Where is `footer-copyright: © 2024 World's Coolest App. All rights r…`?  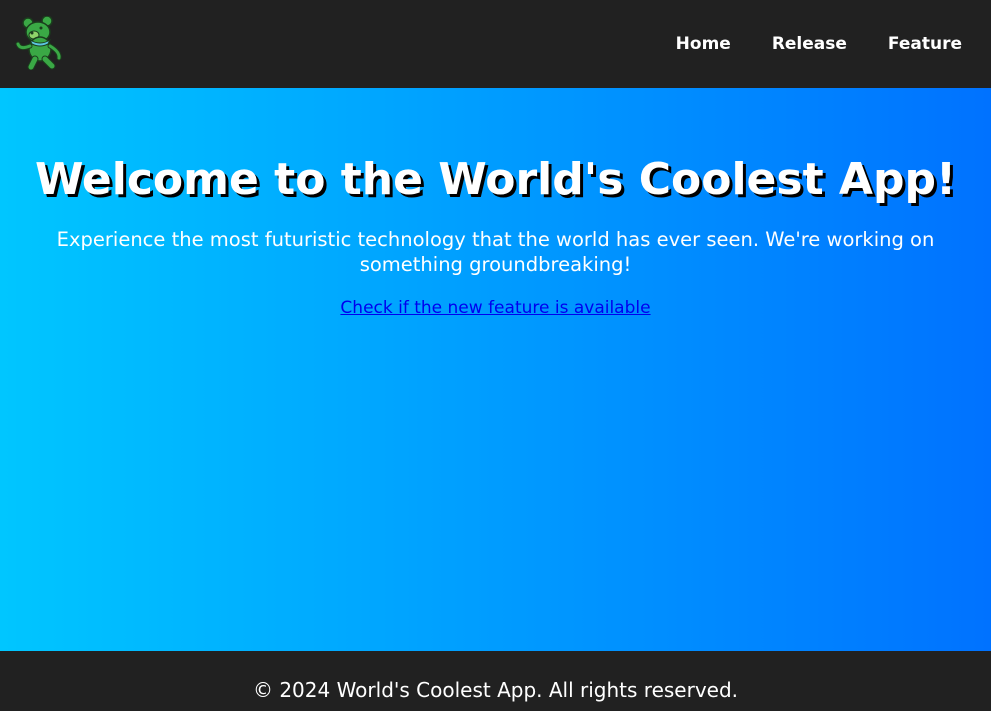 footer-copyright: © 2024 World's Coolest App. All rights r… is located at coordinates (495, 690).